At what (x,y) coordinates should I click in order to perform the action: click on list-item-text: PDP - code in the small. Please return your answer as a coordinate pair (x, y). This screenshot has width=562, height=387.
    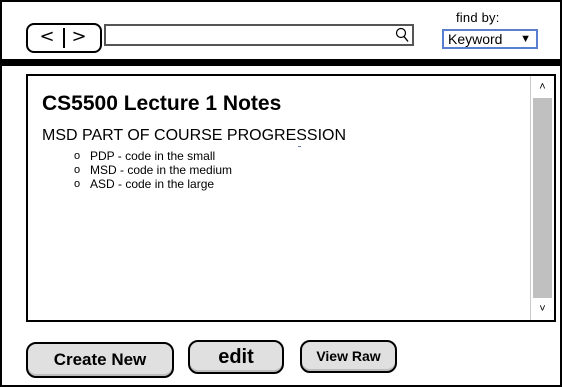
    Looking at the image, I should click on (153, 156).